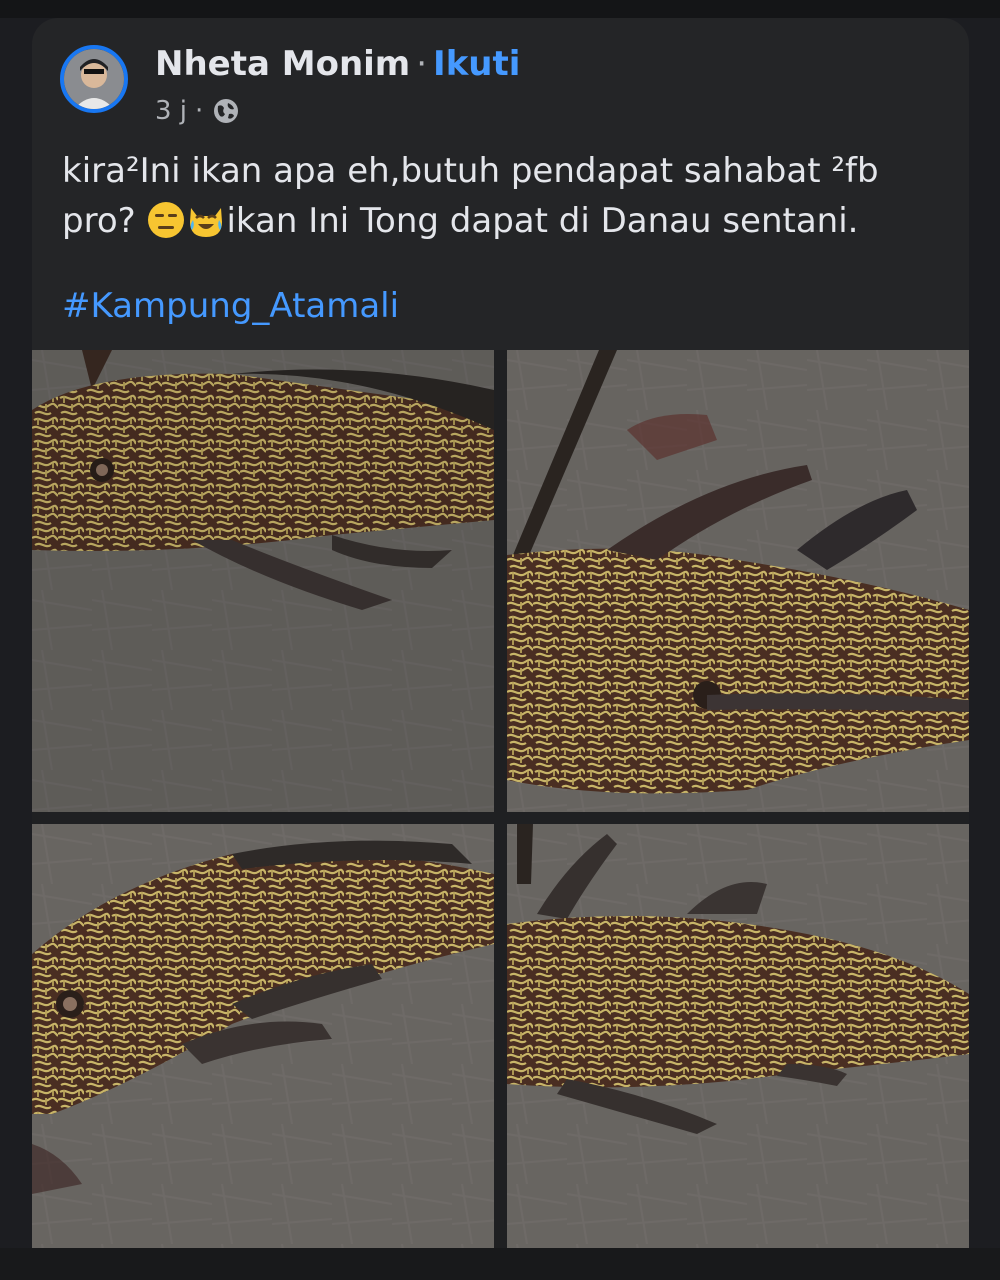 This screenshot has width=1000, height=1280. I want to click on crying-laughing-cat-icon, so click(206, 220).